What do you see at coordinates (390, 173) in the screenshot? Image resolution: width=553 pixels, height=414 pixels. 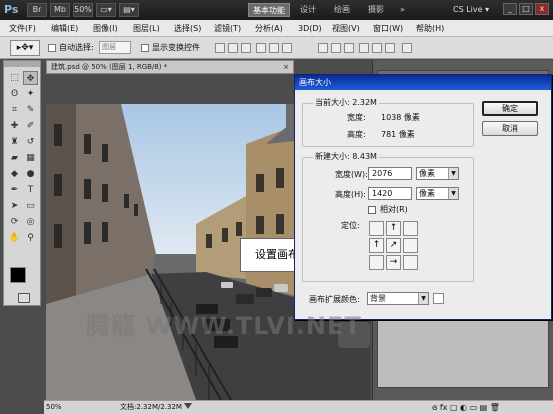 I see `new-width-input: 2076` at bounding box center [390, 173].